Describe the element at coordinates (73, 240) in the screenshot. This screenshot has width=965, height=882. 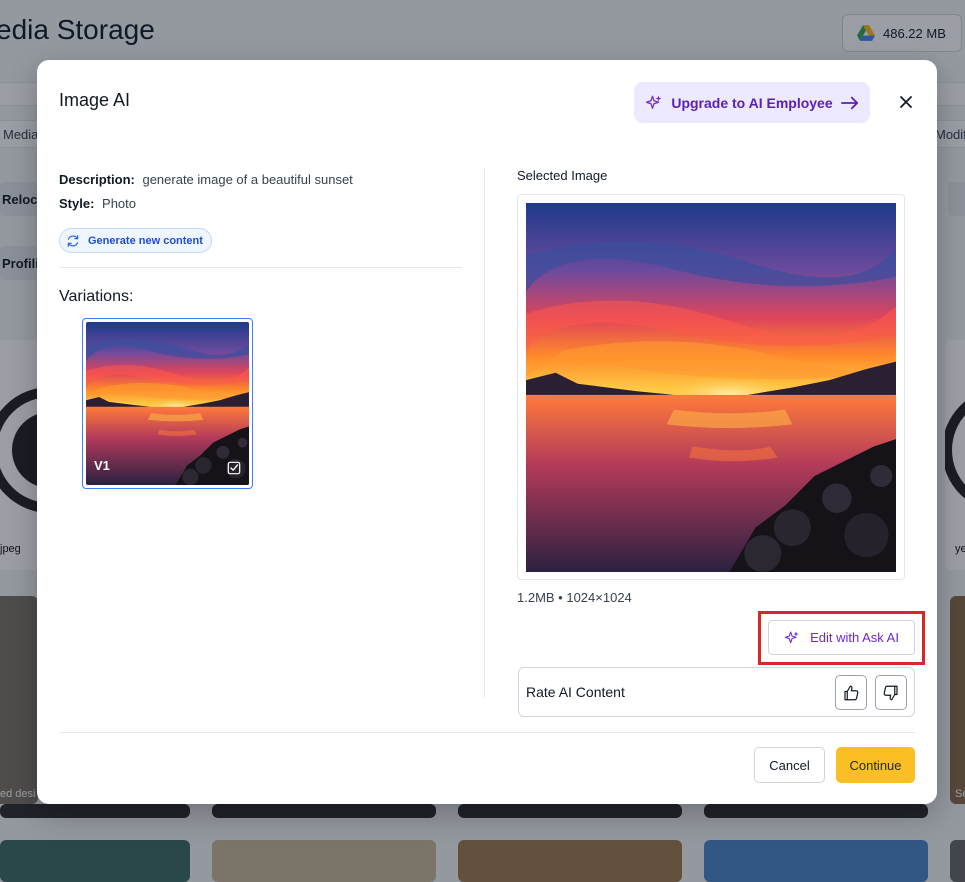
I see `refresh-icon` at that location.